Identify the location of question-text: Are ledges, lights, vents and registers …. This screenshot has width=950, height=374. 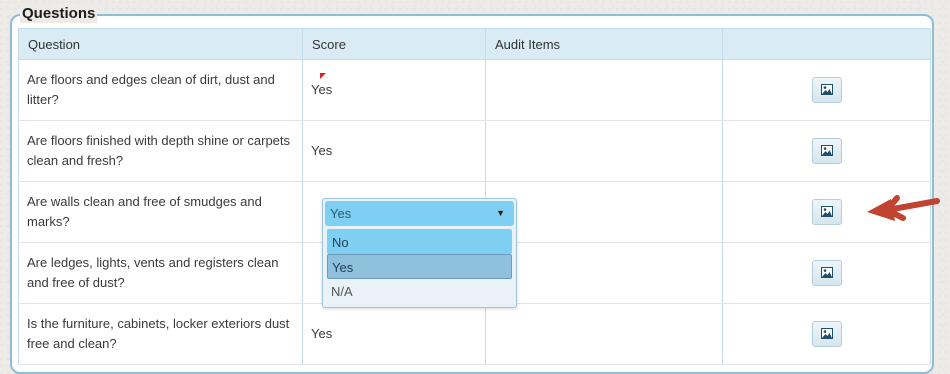
(160, 273).